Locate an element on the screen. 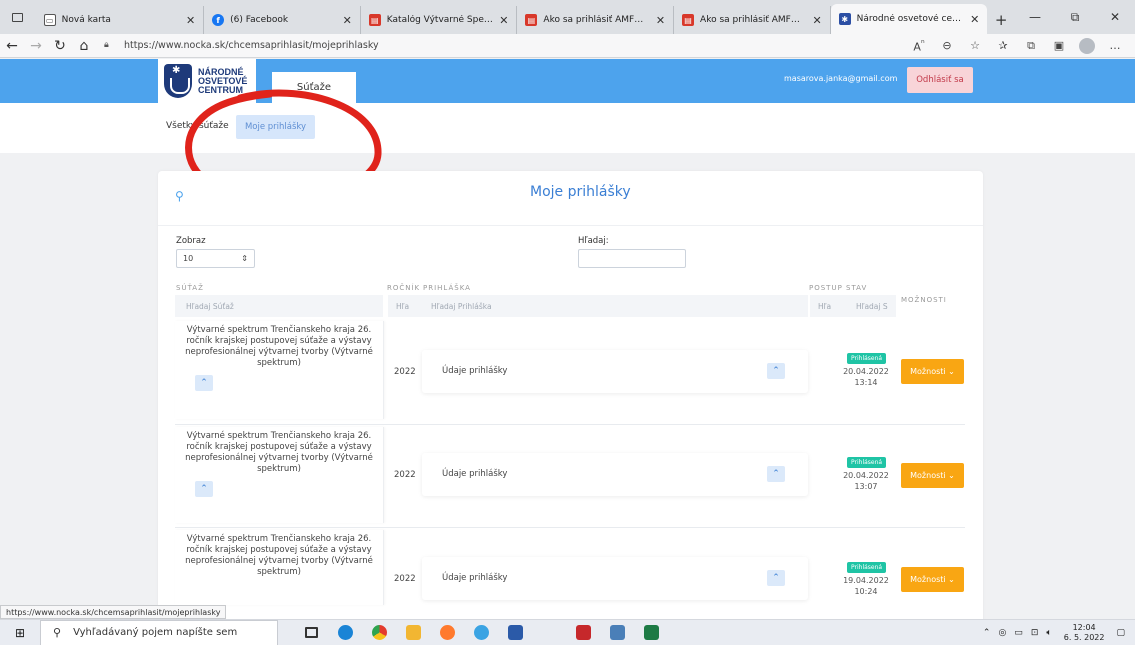 This screenshot has height=645, width=1135. status-date: 20.04.2022 13:14 is located at coordinates (866, 377).